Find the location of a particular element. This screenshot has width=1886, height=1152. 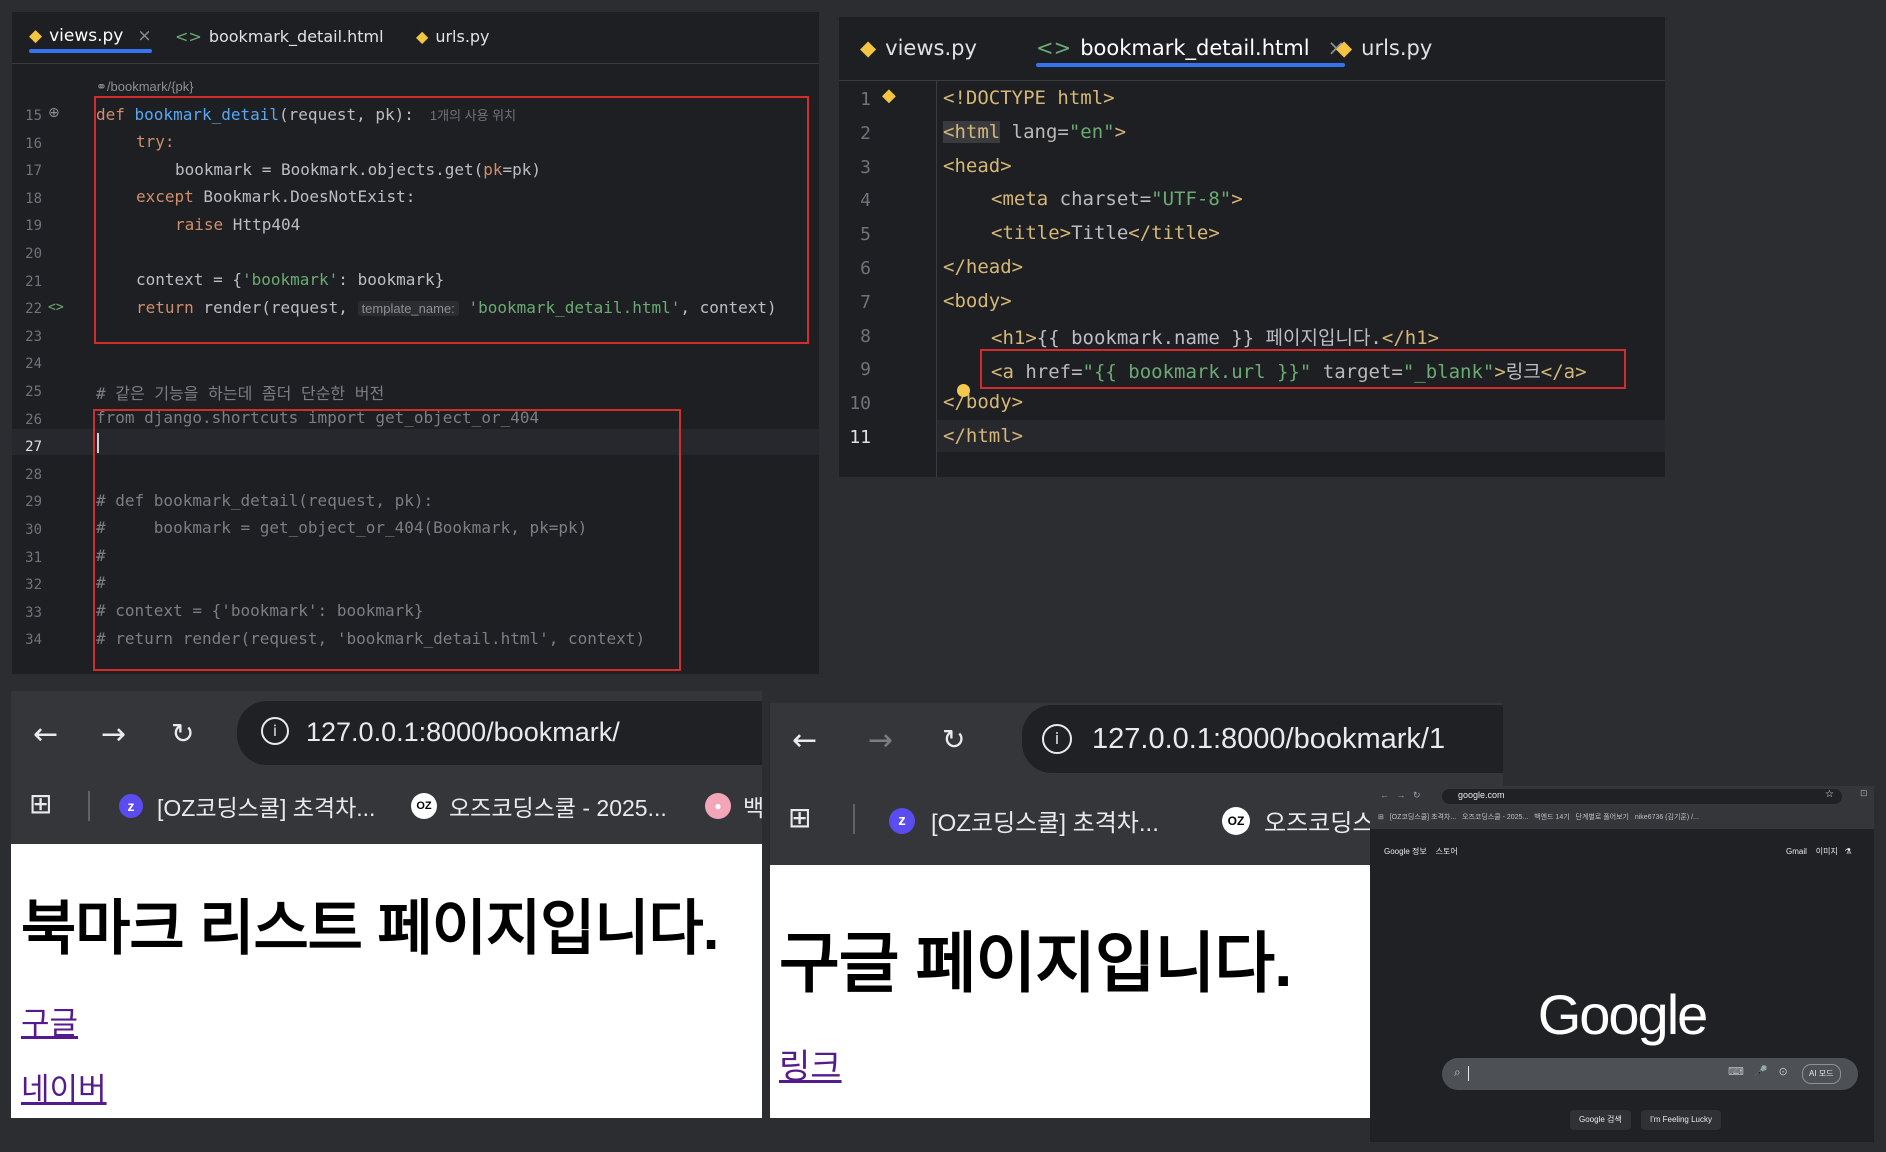

code-line-2: <html lang="en"> is located at coordinates (1035, 132).